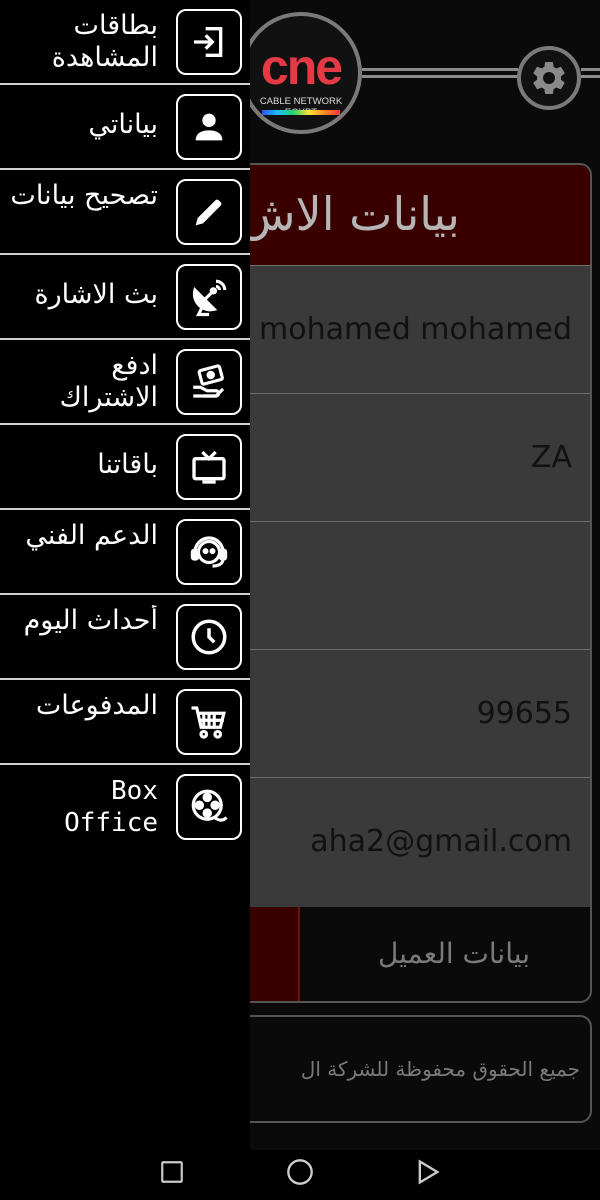 This screenshot has width=600, height=1200. What do you see at coordinates (209, 42) in the screenshot?
I see `login-icon` at bounding box center [209, 42].